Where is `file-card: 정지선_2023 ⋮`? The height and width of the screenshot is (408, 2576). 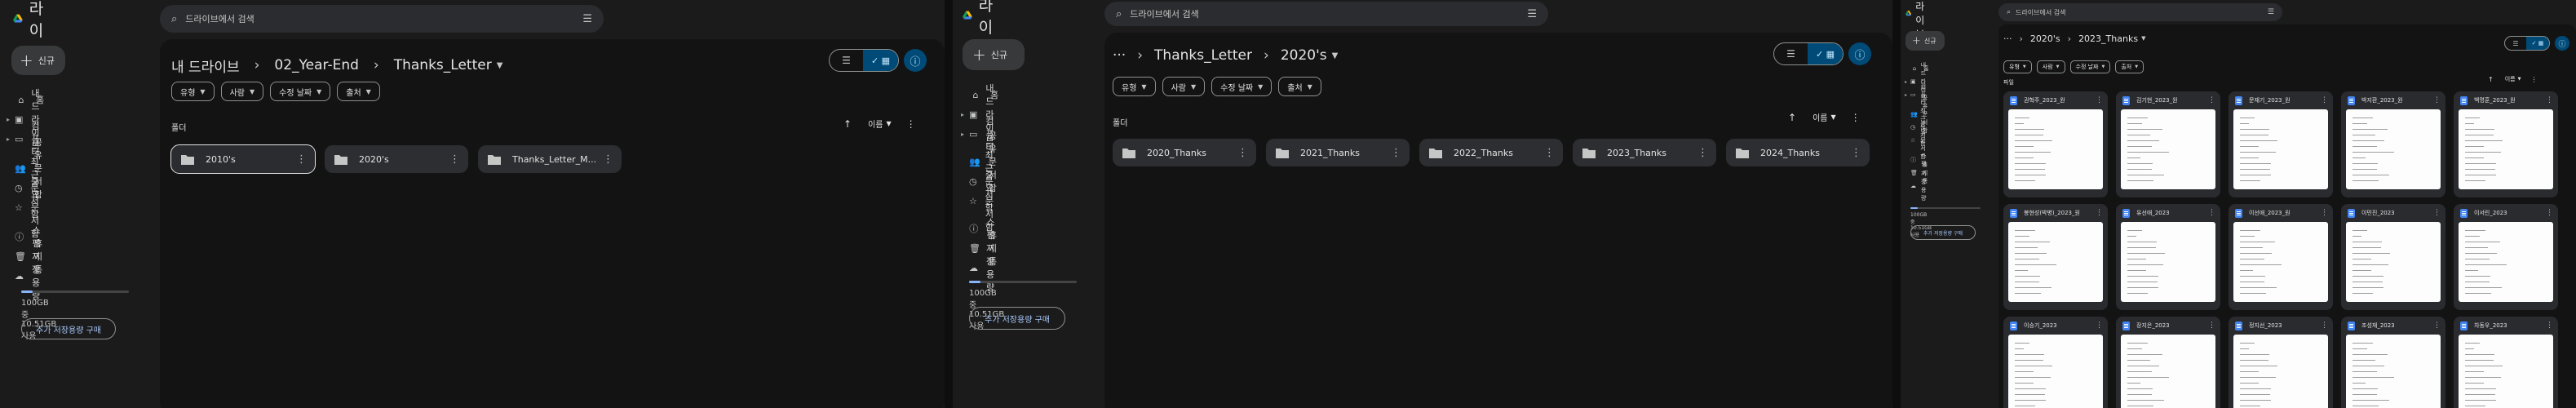 file-card: 정지선_2023 ⋮ is located at coordinates (2281, 362).